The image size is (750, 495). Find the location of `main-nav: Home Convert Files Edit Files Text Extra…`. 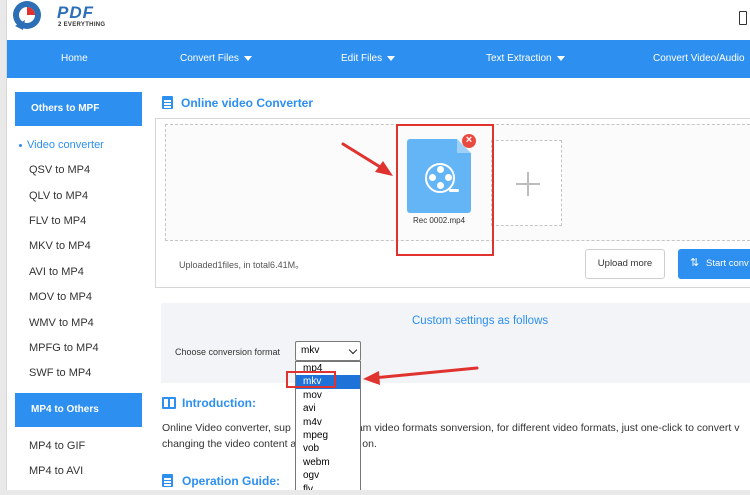

main-nav: Home Convert Files Edit Files Text Extra… is located at coordinates (378, 59).